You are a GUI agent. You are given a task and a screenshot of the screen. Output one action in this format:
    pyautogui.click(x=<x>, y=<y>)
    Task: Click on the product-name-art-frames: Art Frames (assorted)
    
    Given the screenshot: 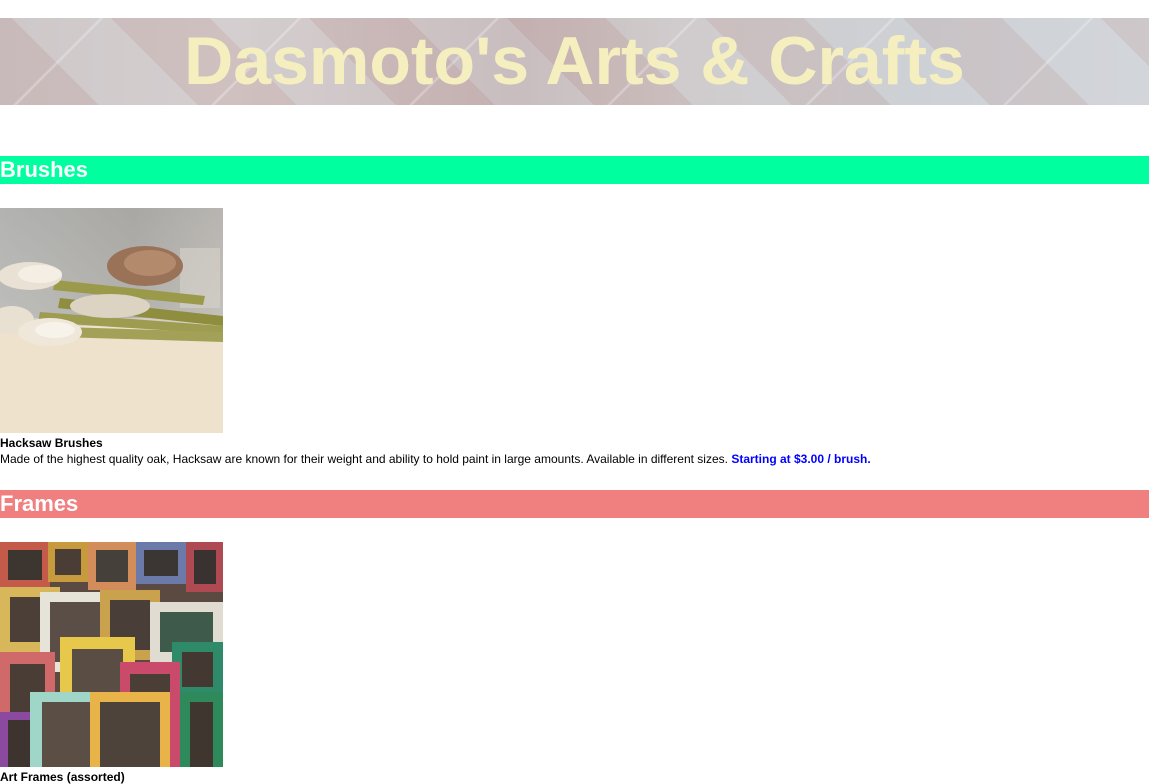 What is the action you would take?
    pyautogui.click(x=62, y=777)
    